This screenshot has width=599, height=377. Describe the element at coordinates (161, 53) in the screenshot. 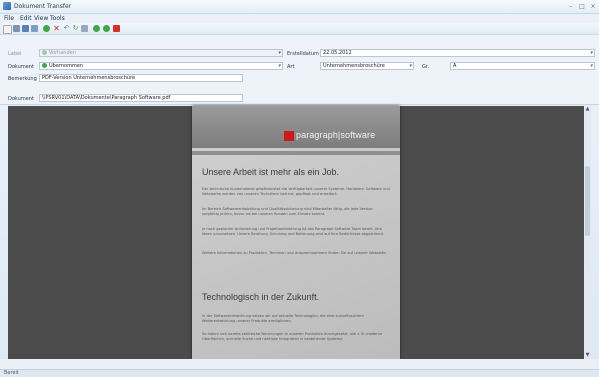

I see `label-select: Vorhanden ▾` at that location.